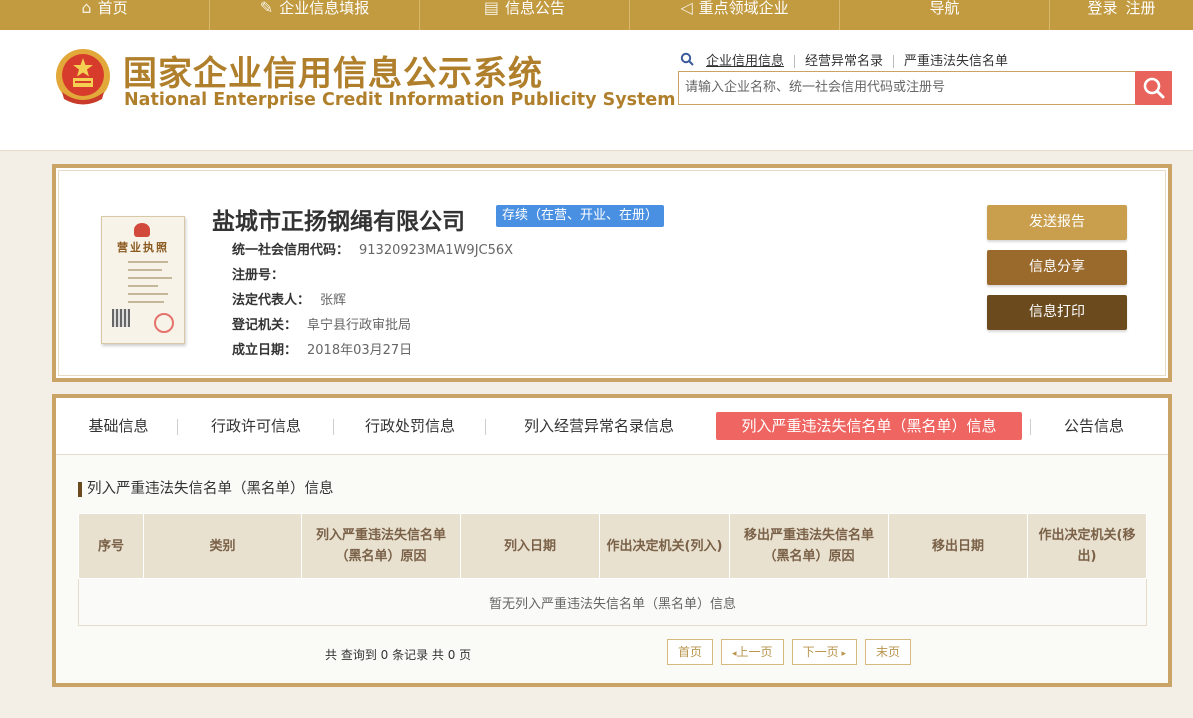  I want to click on next-page-label: 下一页, so click(820, 652).